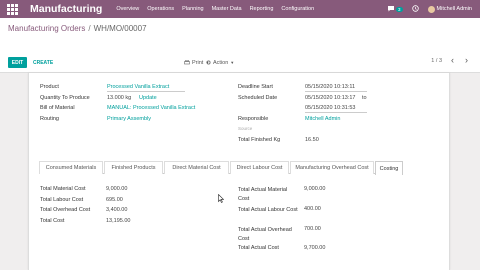  I want to click on quantity-label: Quantity To Produce, so click(65, 98).